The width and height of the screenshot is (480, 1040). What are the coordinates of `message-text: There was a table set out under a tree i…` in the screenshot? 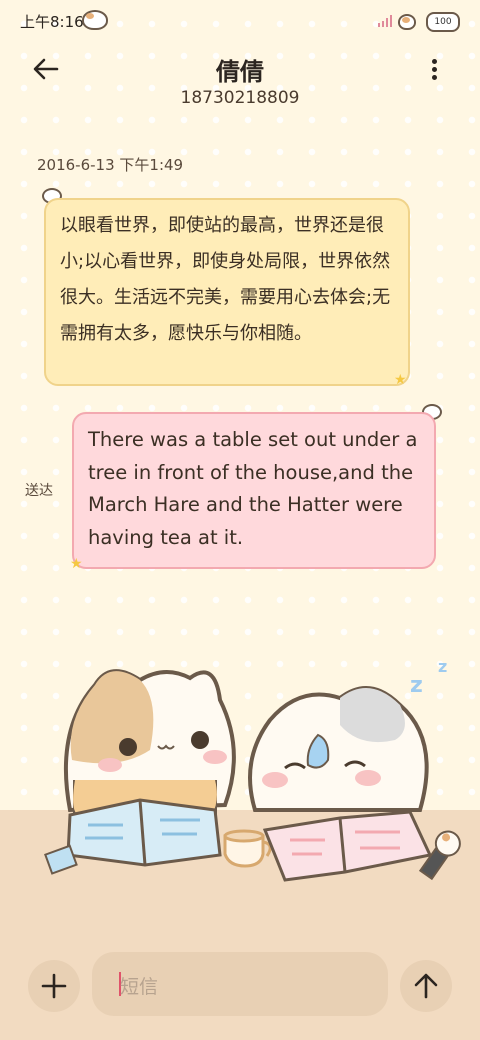 It's located at (253, 488).